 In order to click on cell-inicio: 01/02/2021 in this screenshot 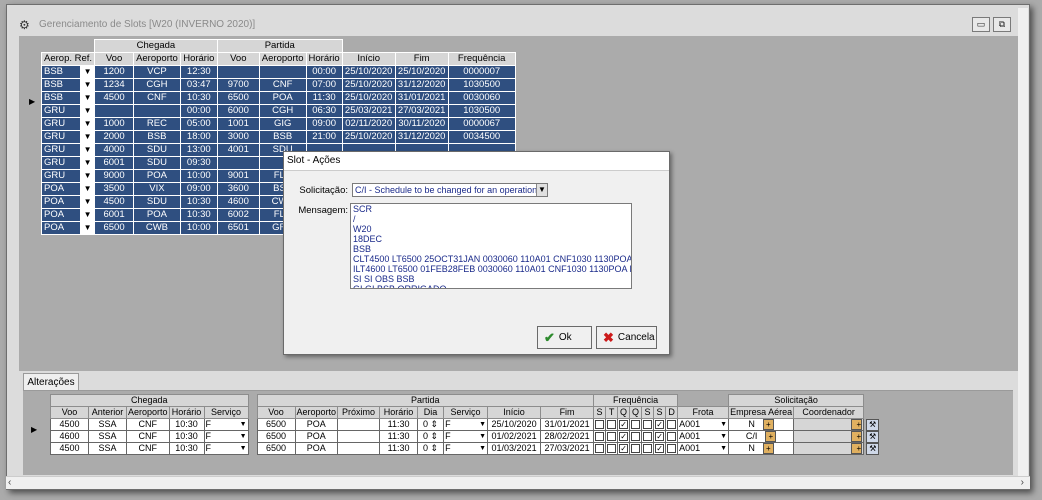, I will do `click(514, 436)`.